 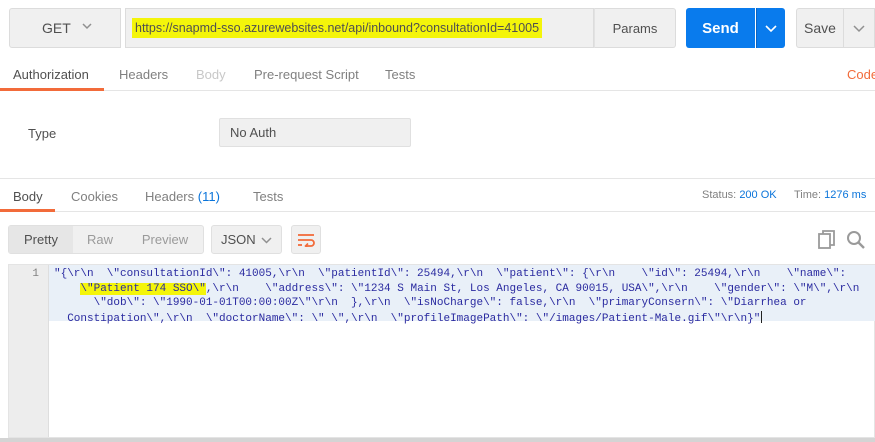 What do you see at coordinates (94, 196) in the screenshot?
I see `tab-cookies: Cookies` at bounding box center [94, 196].